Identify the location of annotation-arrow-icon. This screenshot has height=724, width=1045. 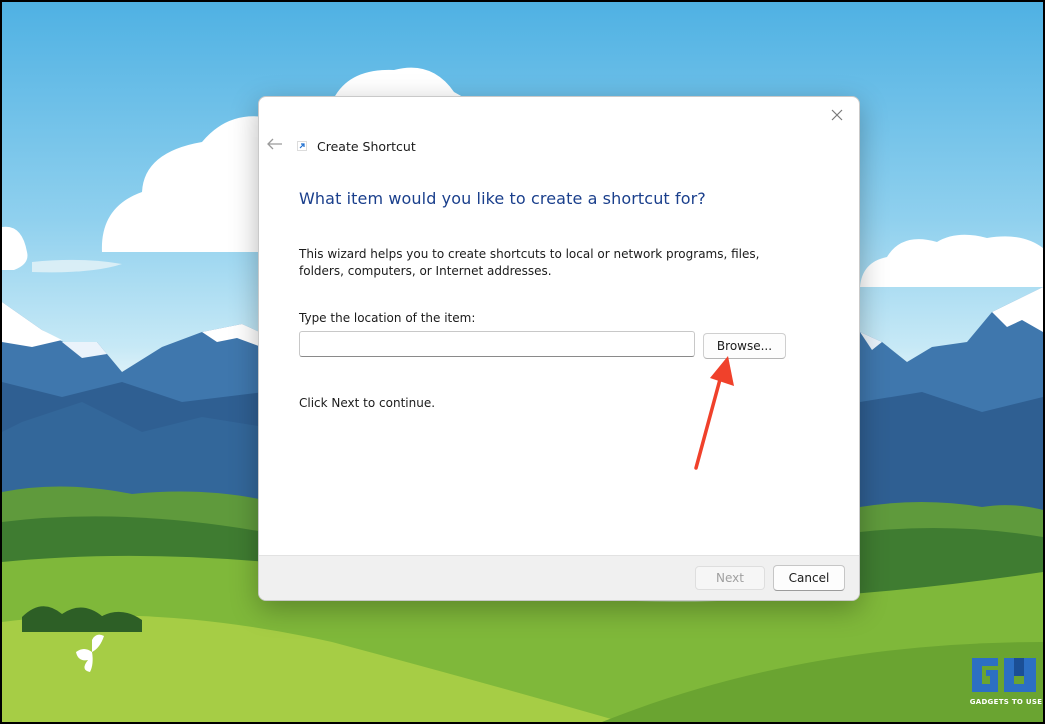
(714, 413).